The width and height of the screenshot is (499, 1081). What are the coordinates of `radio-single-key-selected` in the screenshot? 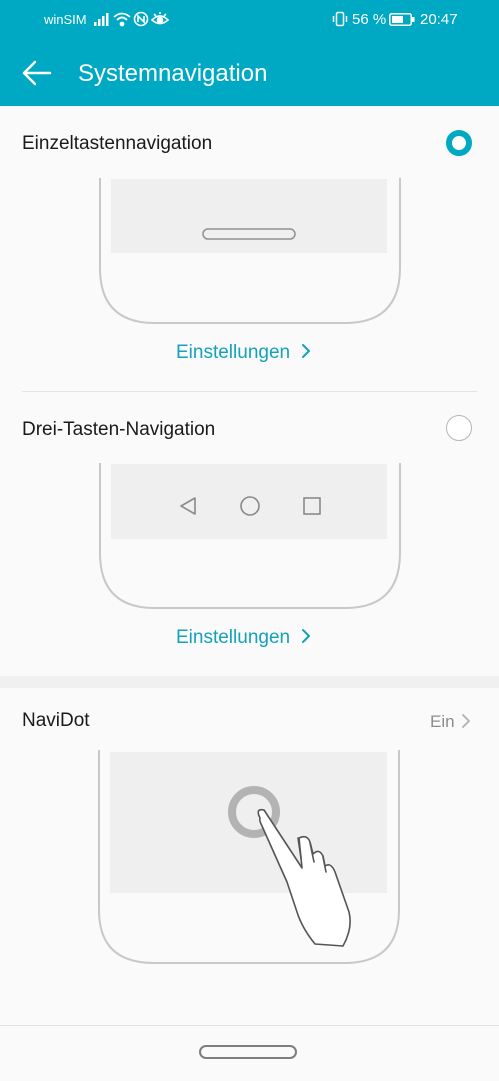 It's located at (459, 143).